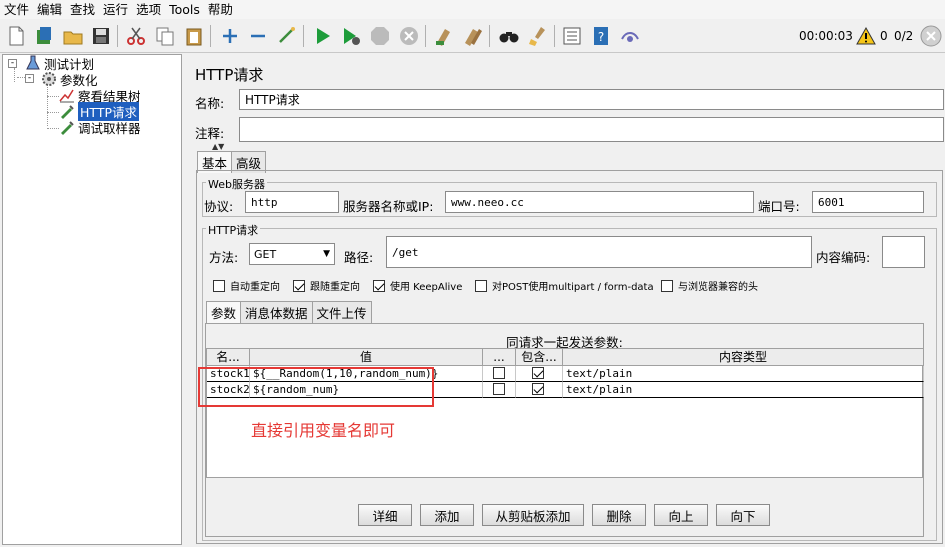 The height and width of the screenshot is (547, 945). I want to click on move-up-button: 向上, so click(681, 515).